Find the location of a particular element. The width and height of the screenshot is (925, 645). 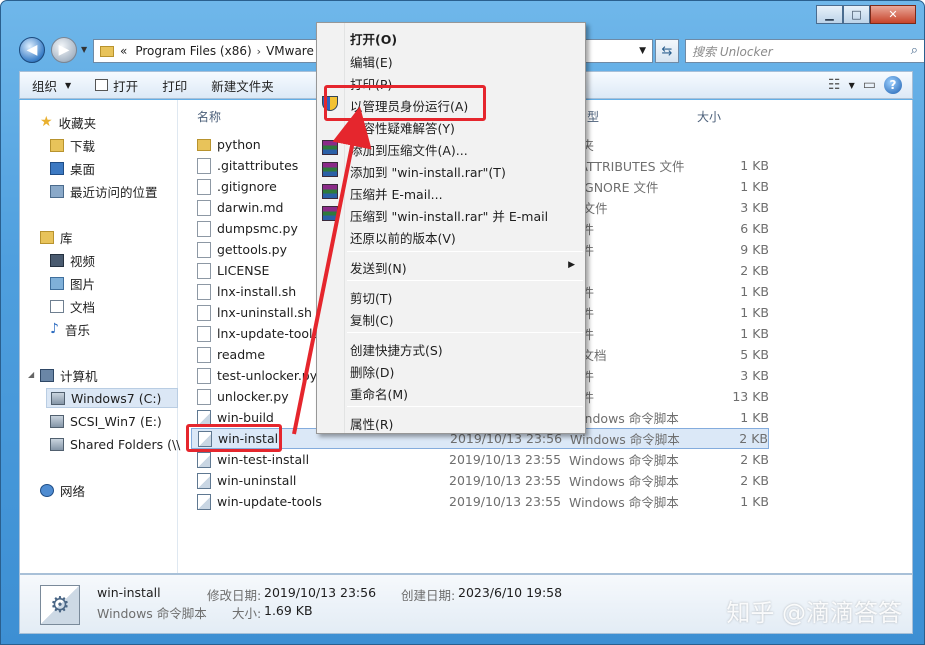

annotation-arrow is located at coordinates (332, 270).